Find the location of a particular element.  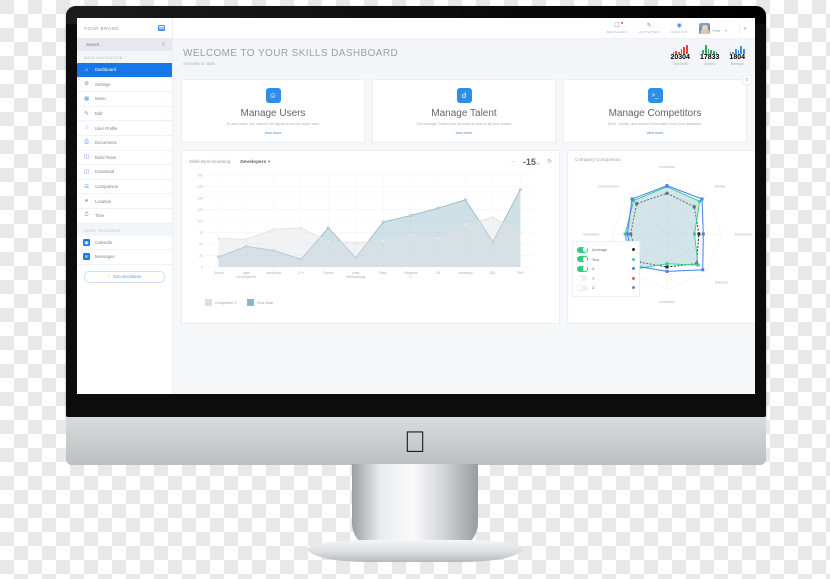

topbar-messages: ☐ MESSAGES is located at coordinates (617, 27).